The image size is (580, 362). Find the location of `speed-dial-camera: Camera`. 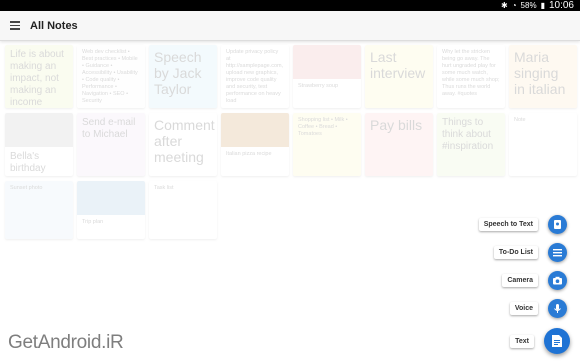

speed-dial-camera: Camera is located at coordinates (534, 280).